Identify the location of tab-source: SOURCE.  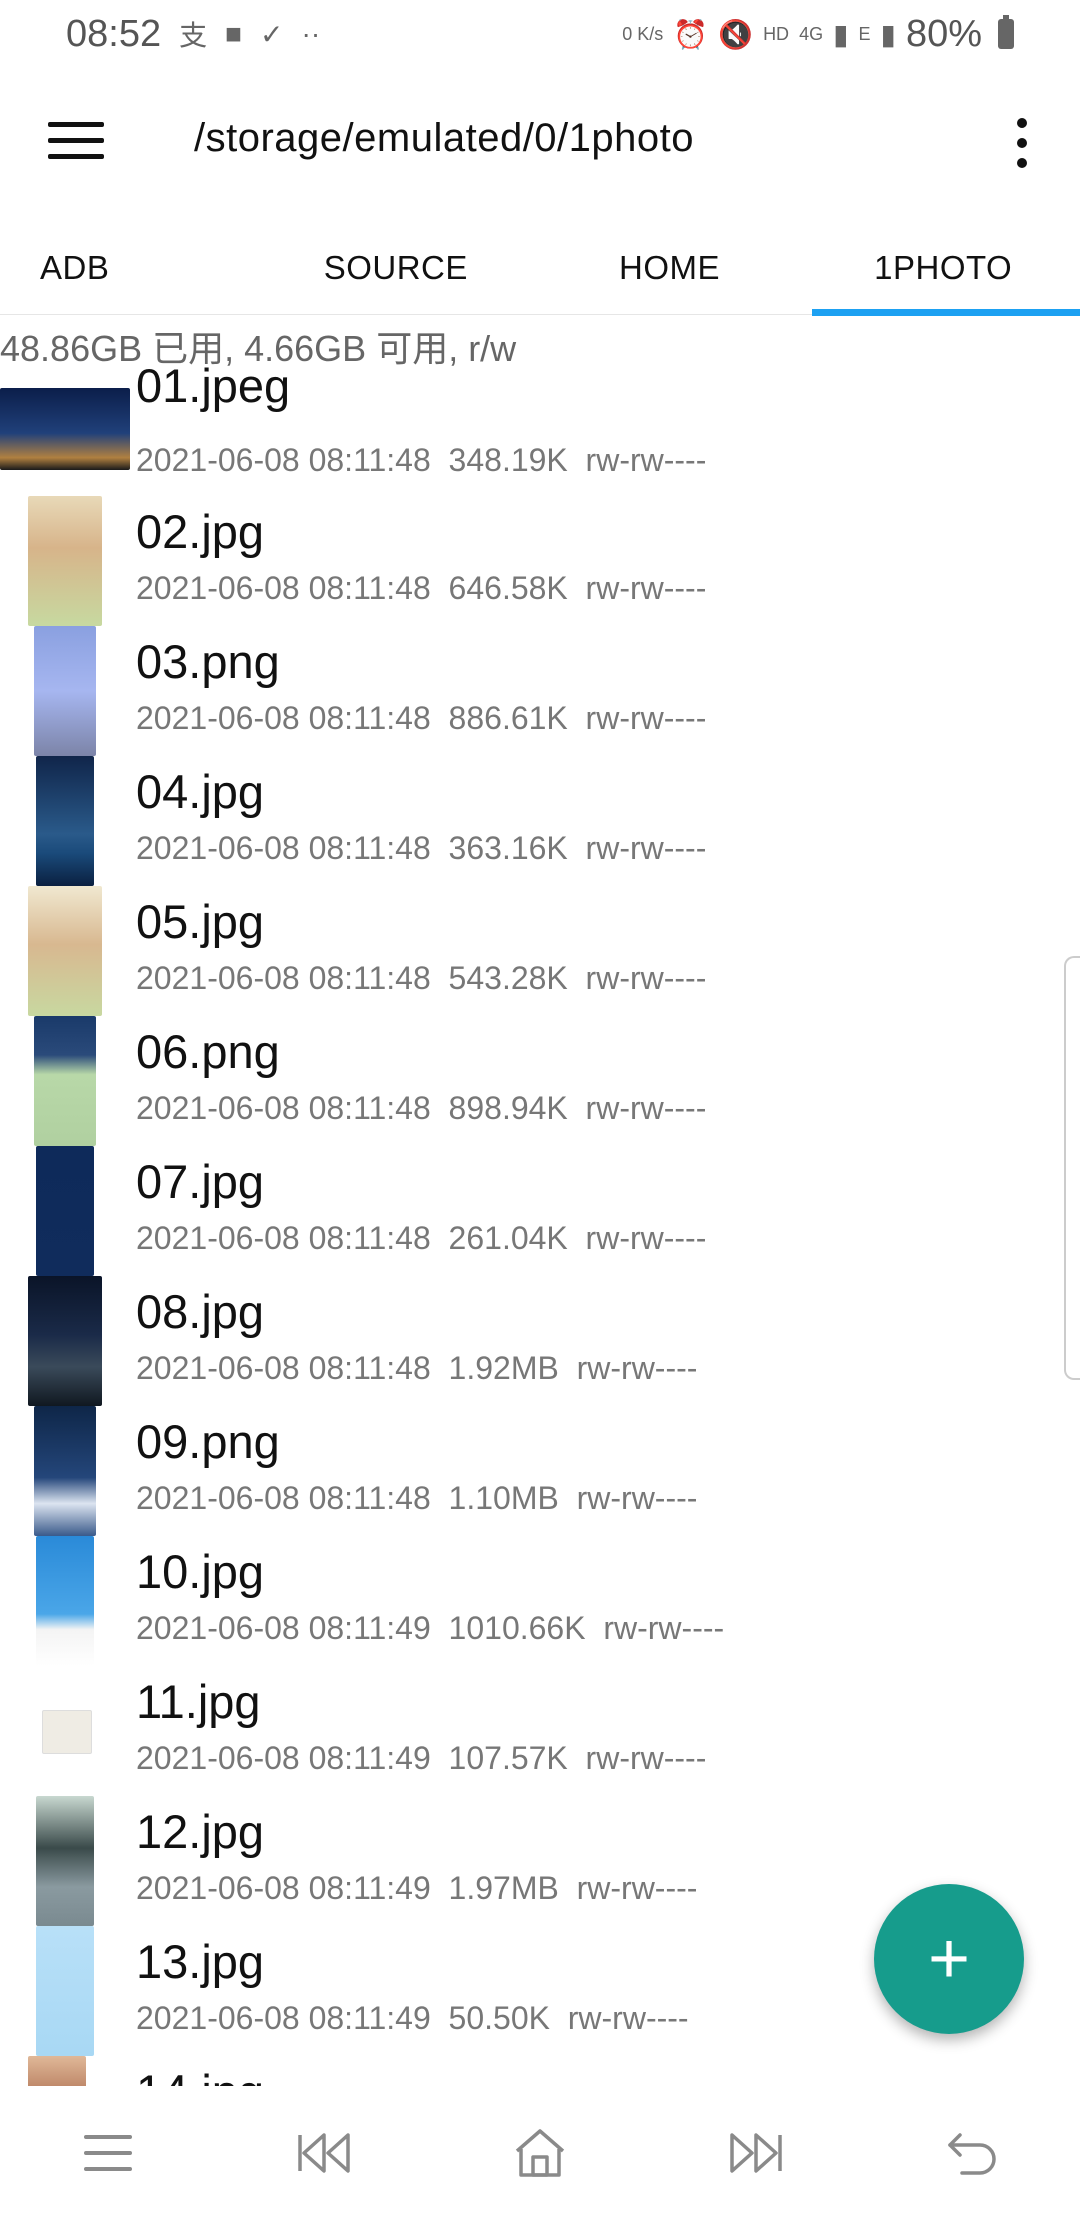
(396, 268).